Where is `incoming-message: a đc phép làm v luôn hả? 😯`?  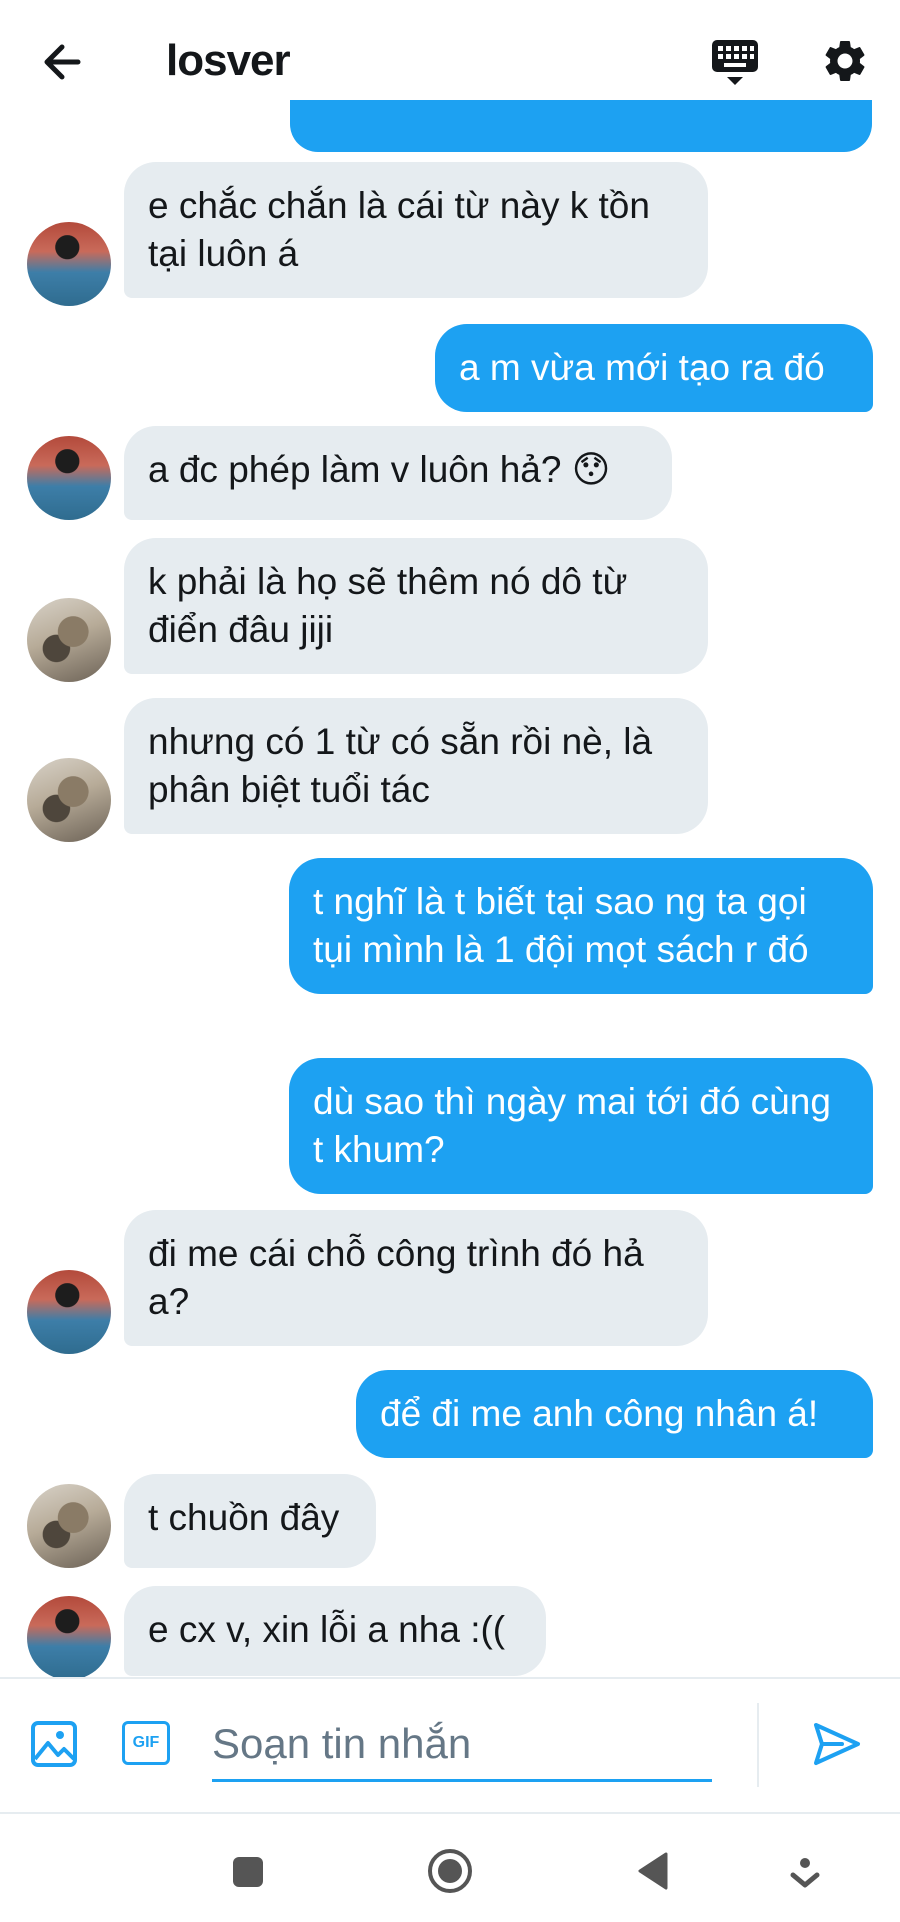
incoming-message: a đc phép làm v luôn hả? 😯 is located at coordinates (398, 473).